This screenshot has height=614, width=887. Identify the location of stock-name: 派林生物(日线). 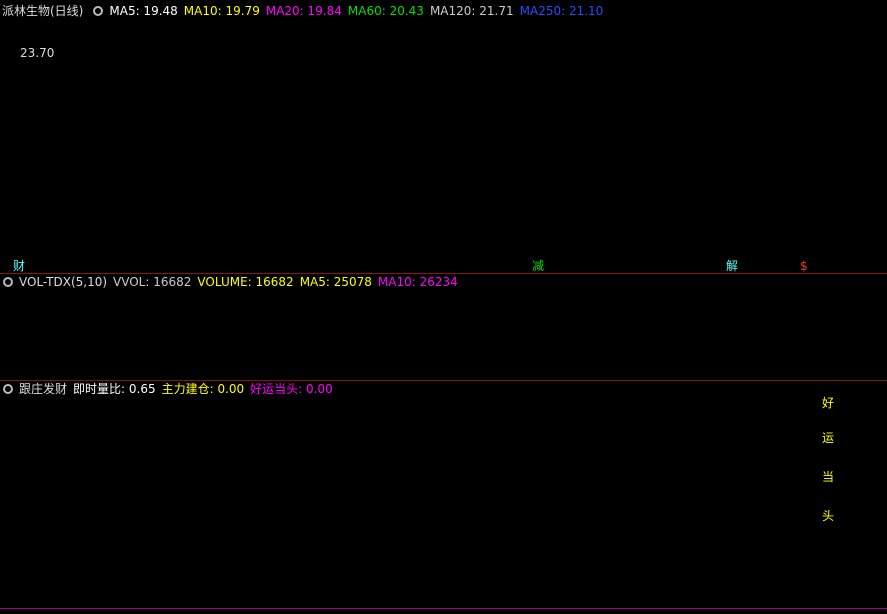
(42, 11).